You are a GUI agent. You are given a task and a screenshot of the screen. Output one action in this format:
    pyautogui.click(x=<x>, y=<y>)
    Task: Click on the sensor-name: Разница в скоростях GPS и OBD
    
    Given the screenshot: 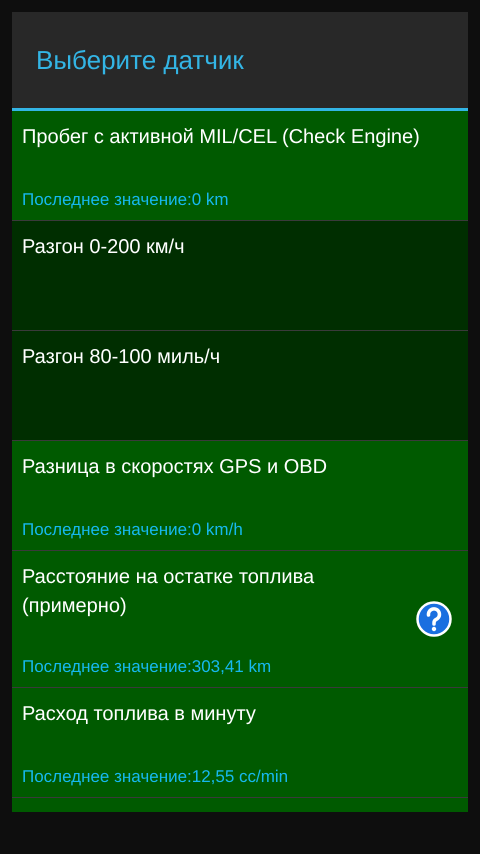 What is the action you would take?
    pyautogui.click(x=175, y=467)
    